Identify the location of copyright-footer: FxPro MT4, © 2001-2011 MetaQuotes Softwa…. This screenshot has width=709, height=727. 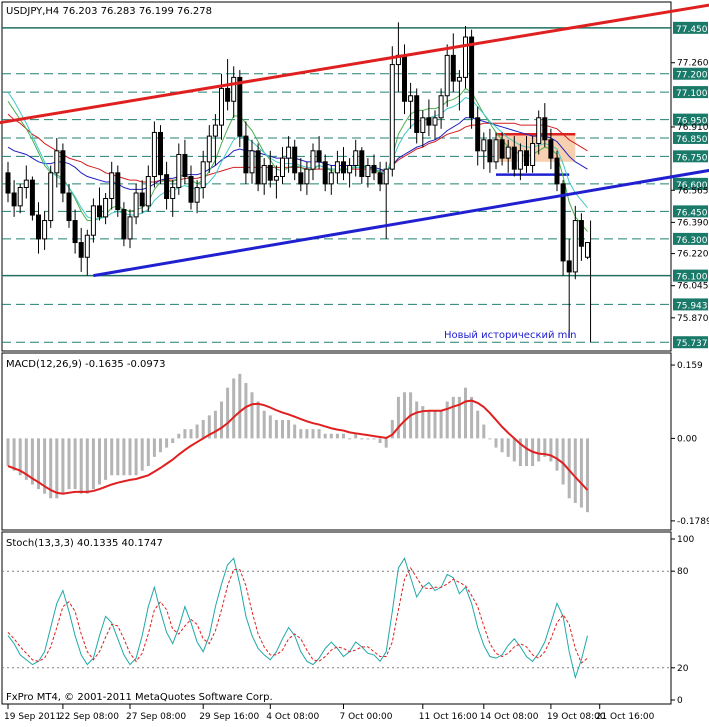
(139, 697).